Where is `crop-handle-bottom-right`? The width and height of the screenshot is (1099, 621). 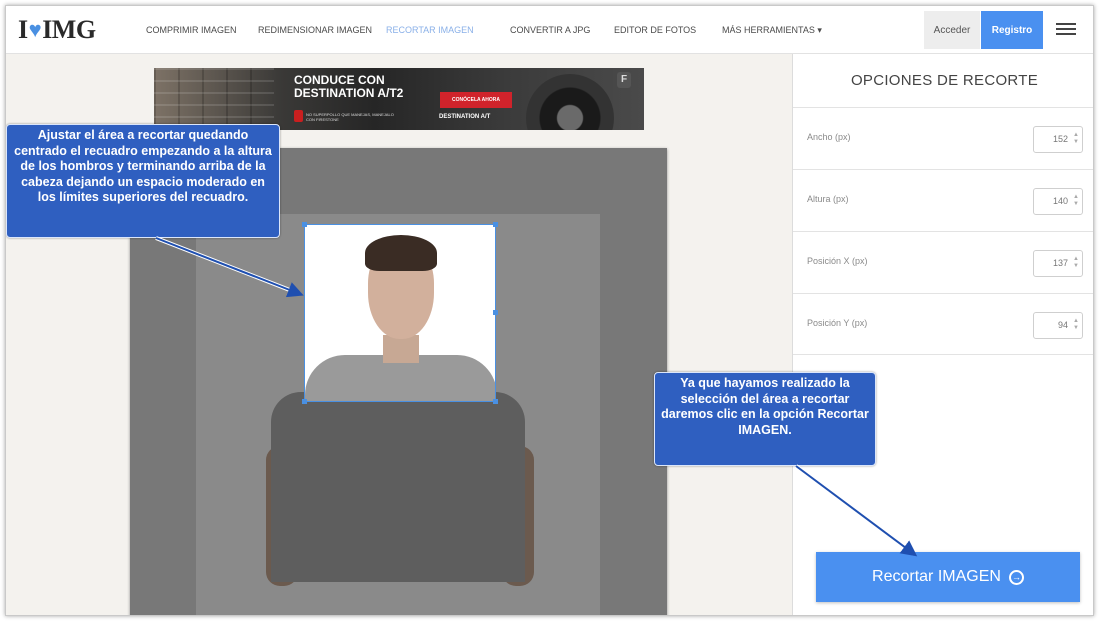
crop-handle-bottom-right is located at coordinates (495, 401).